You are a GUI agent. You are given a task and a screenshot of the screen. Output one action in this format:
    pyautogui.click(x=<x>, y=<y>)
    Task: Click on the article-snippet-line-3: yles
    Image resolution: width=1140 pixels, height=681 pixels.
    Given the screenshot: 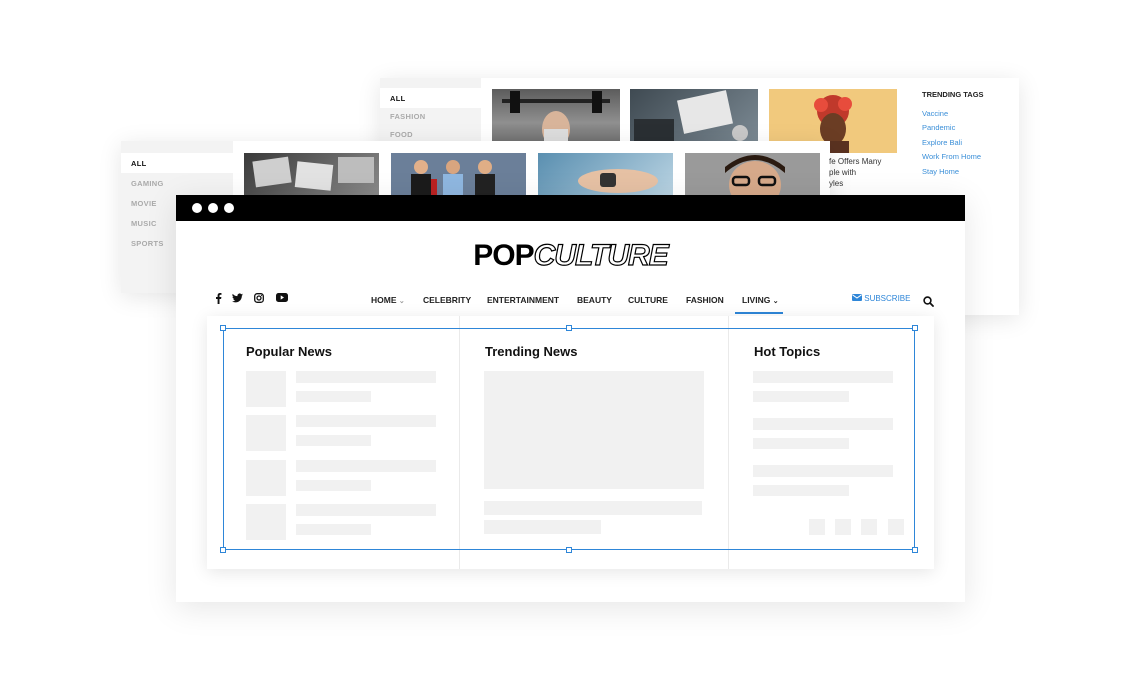 What is the action you would take?
    pyautogui.click(x=836, y=183)
    